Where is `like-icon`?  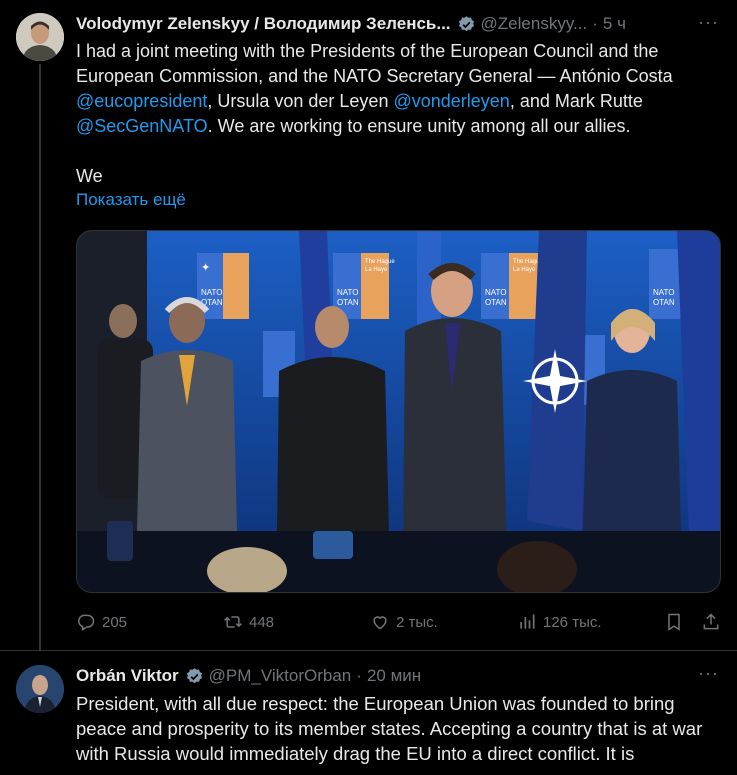 like-icon is located at coordinates (380, 623).